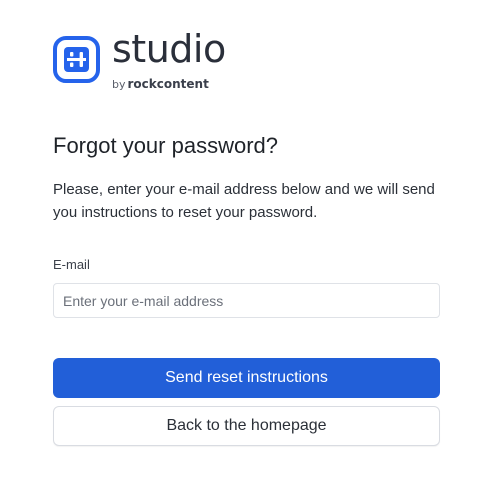  I want to click on brand-tagline: by rockcontent, so click(160, 84).